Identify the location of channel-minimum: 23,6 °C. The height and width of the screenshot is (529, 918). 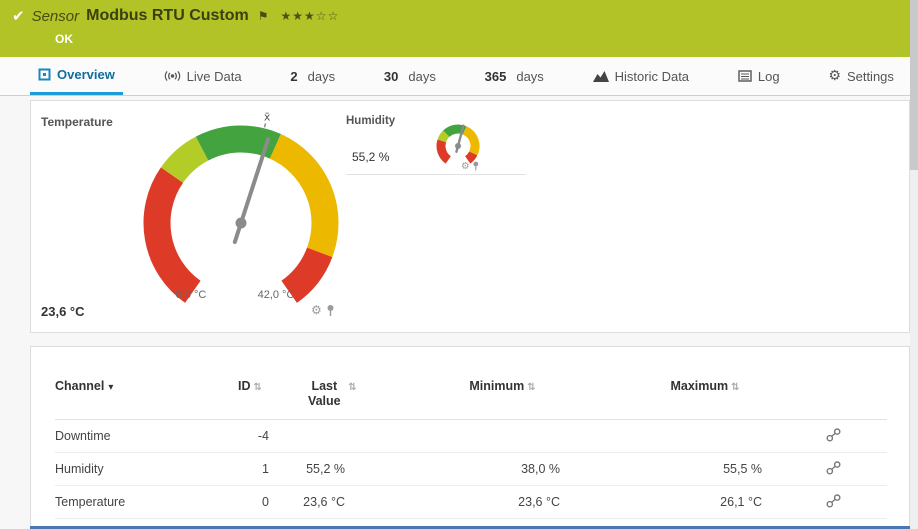
(472, 502).